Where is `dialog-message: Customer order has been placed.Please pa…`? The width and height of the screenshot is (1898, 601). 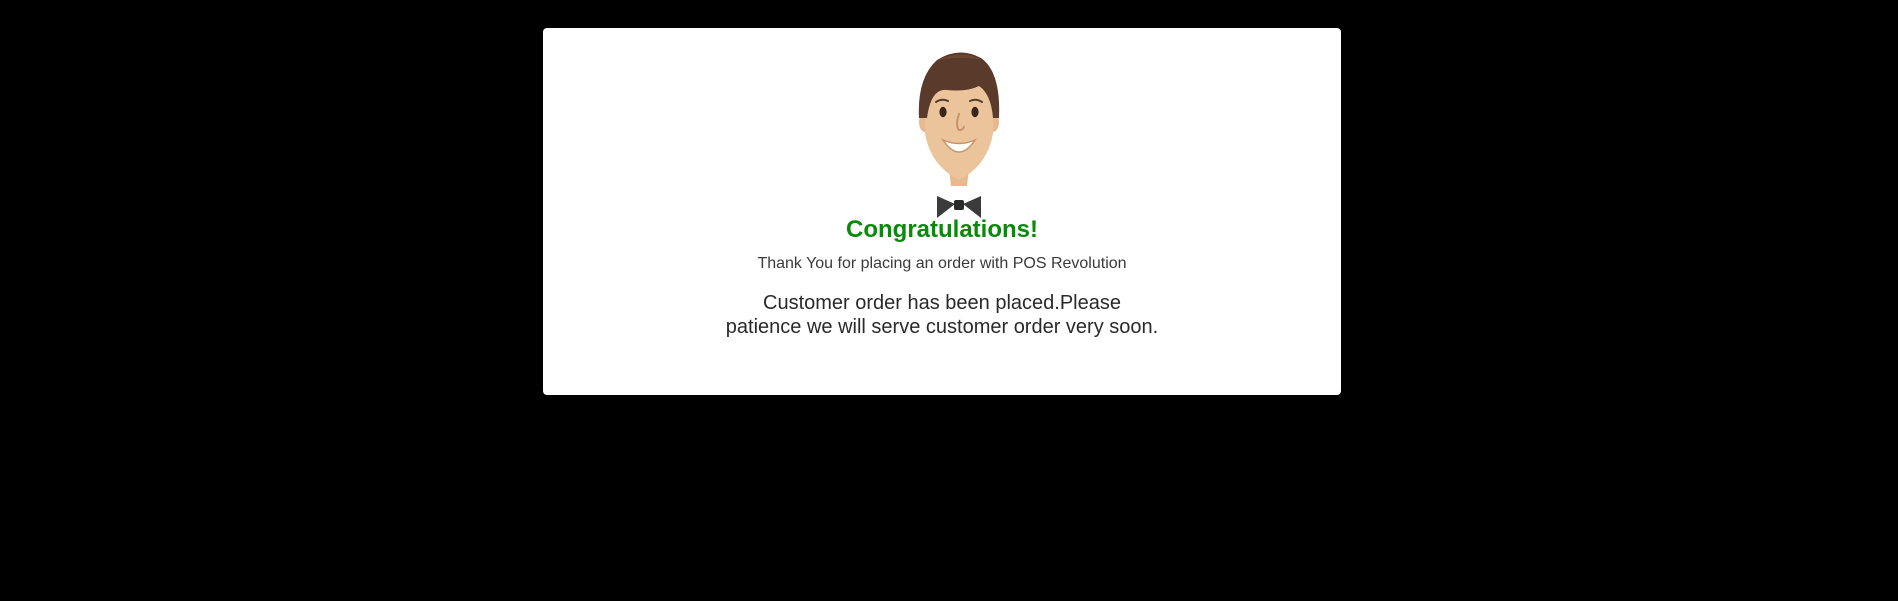
dialog-message: Customer order has been placed.Please pa… is located at coordinates (942, 315).